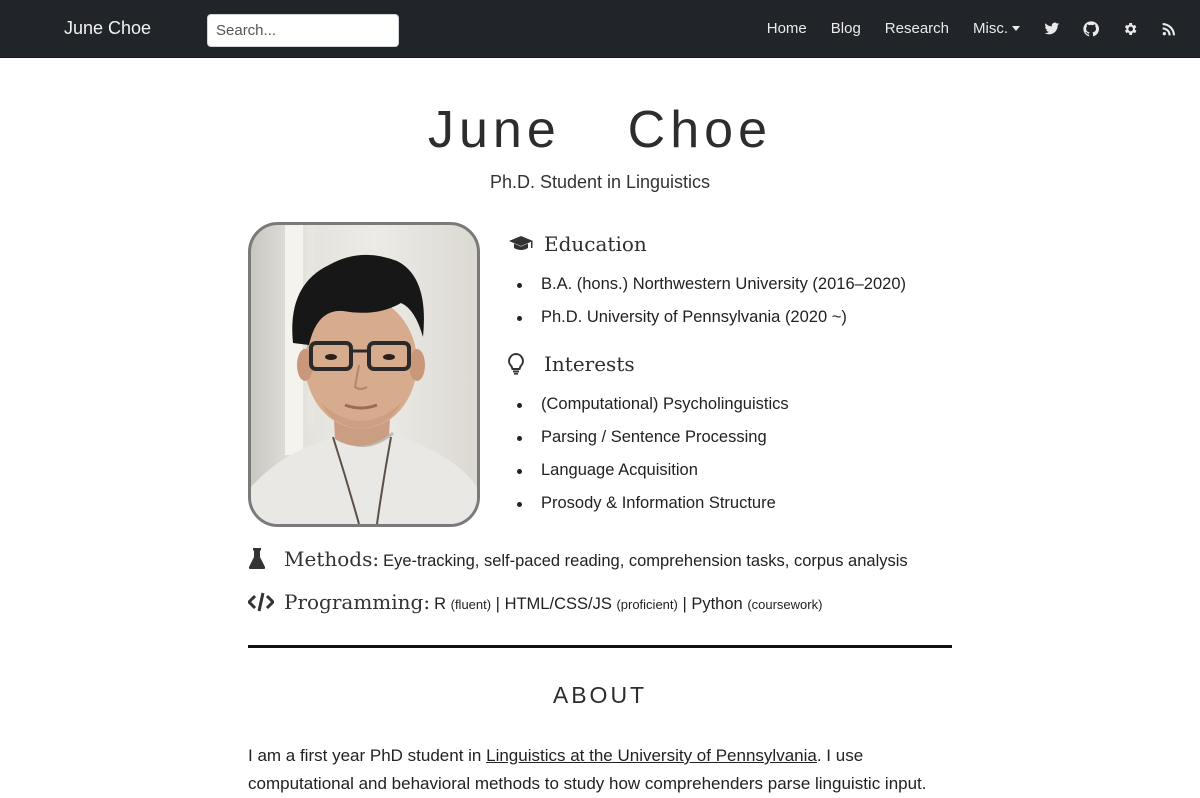 The image size is (1200, 798). What do you see at coordinates (1052, 29) in the screenshot?
I see `twitter-icon` at bounding box center [1052, 29].